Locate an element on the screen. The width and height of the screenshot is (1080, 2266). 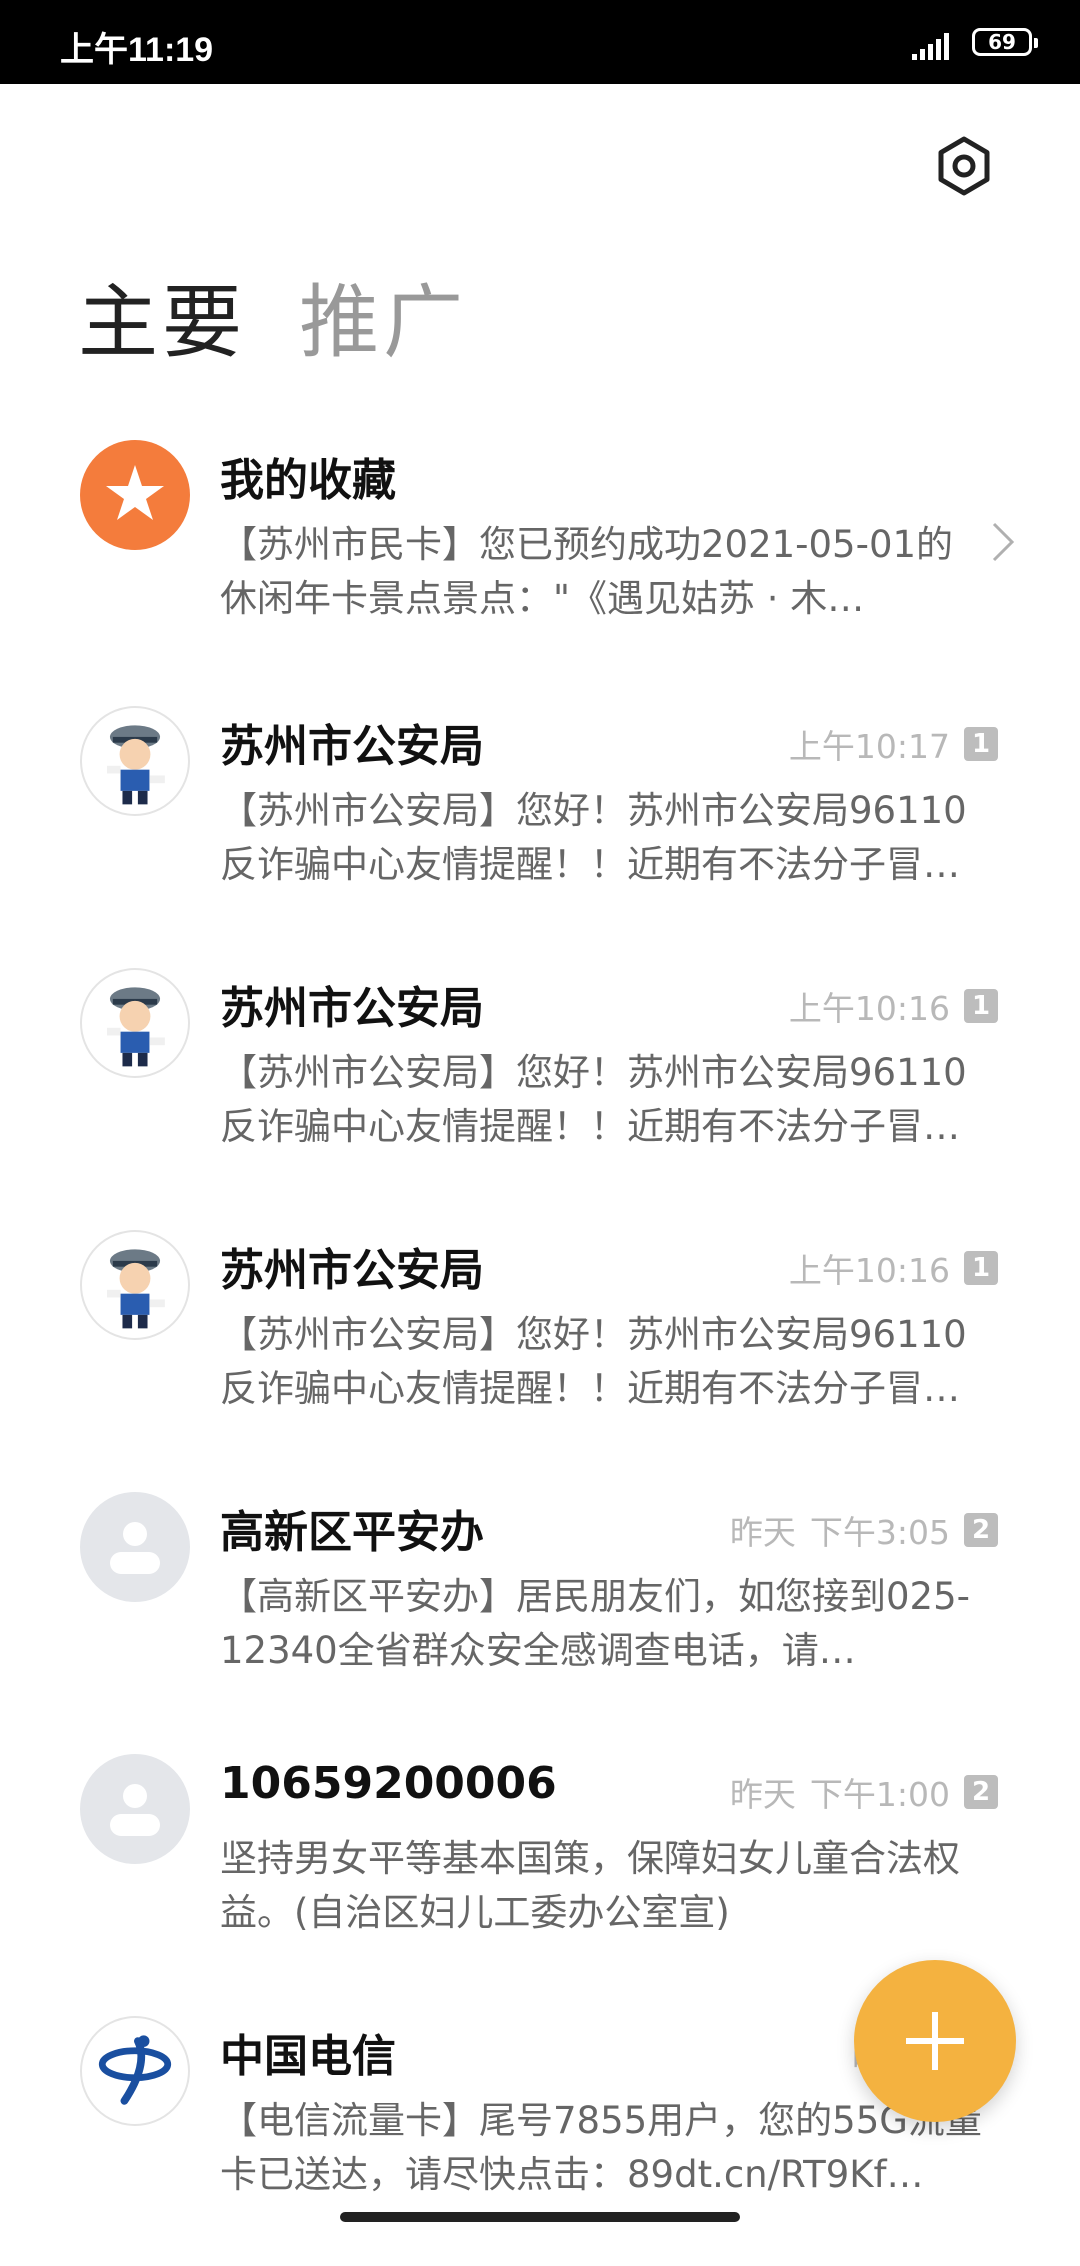
chevron-right-icon is located at coordinates (1003, 542).